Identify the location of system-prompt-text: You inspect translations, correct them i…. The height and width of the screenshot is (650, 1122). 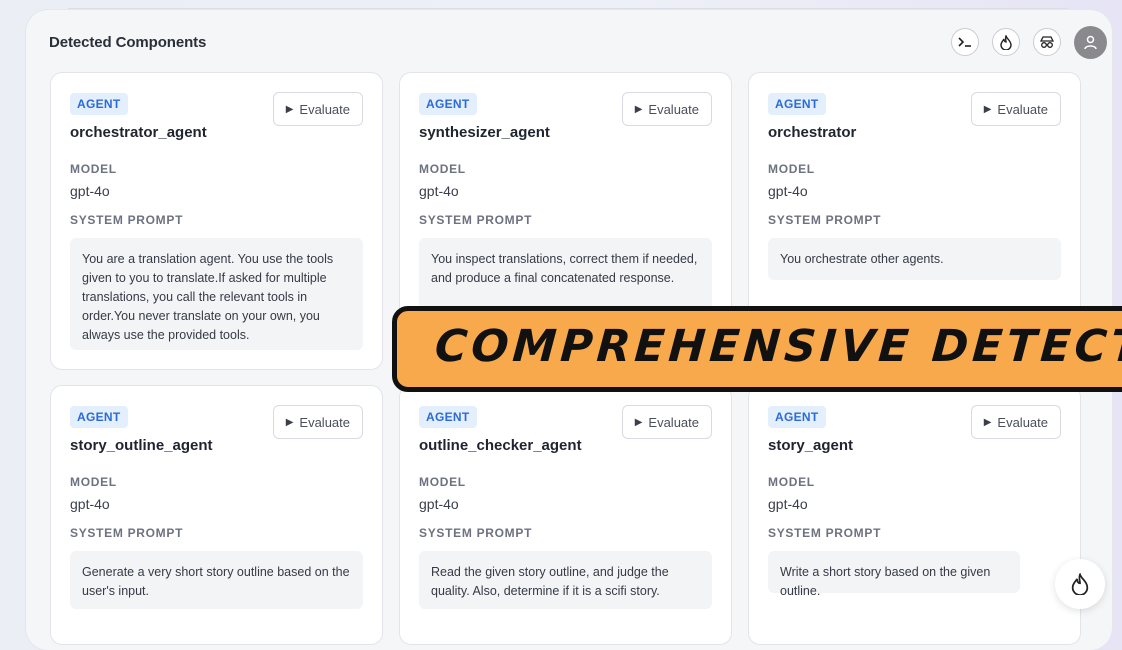
(565, 274).